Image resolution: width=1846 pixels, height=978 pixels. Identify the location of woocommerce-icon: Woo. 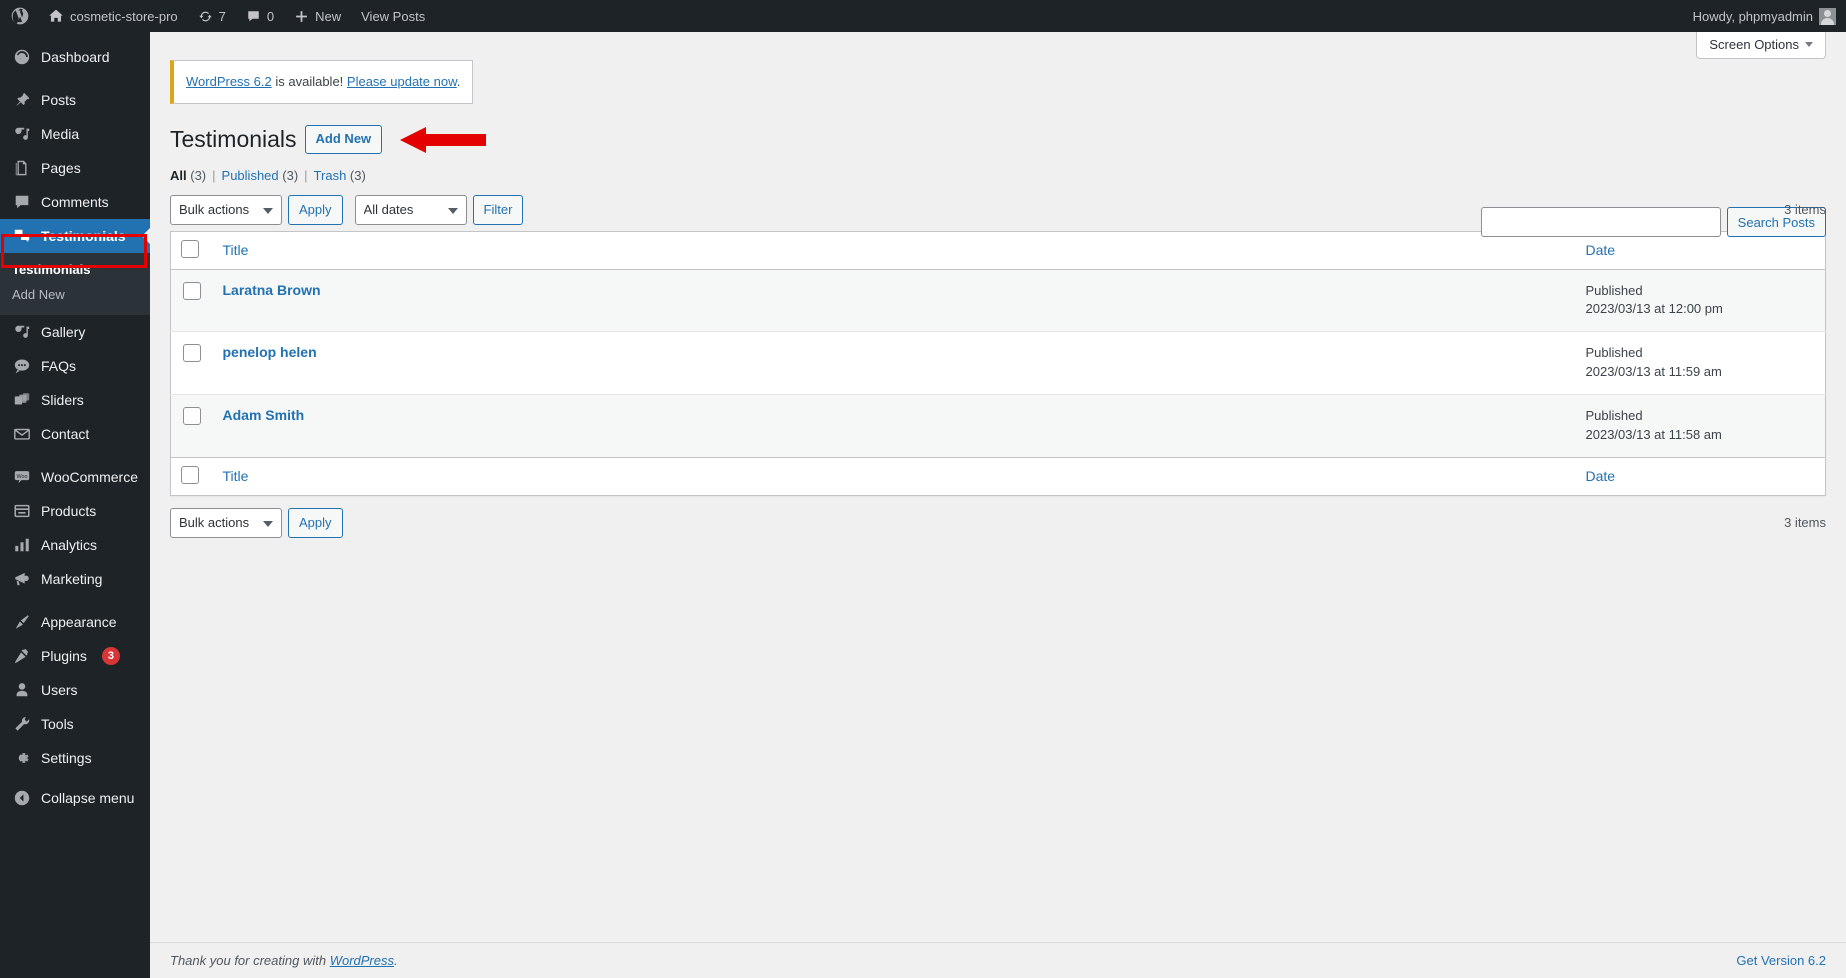
(22, 477).